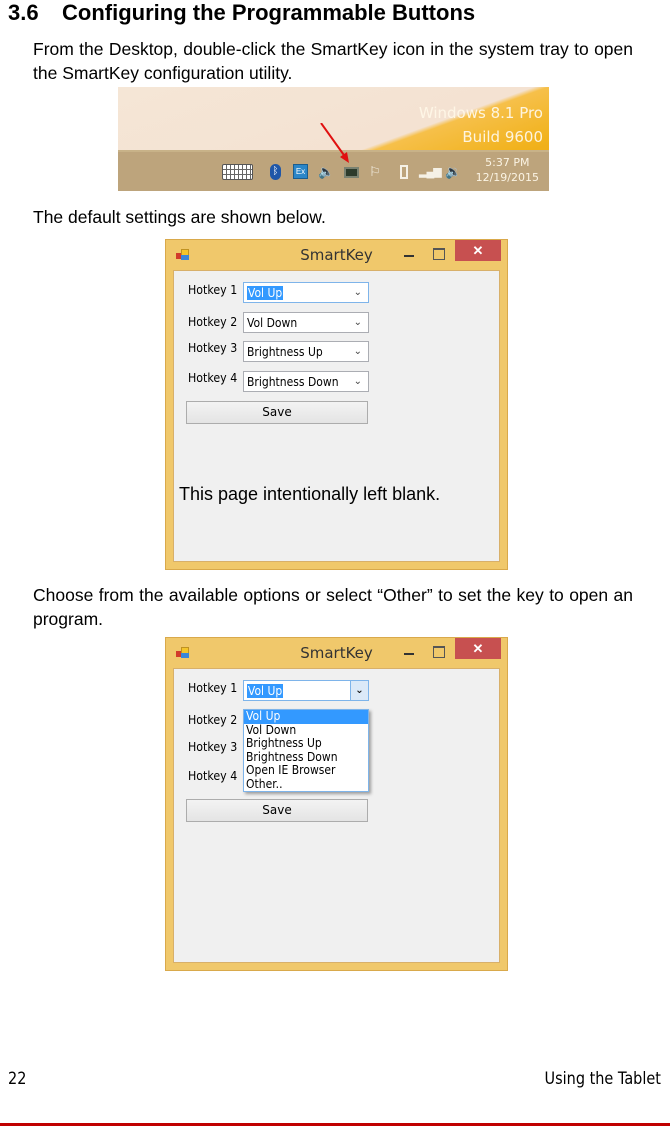 This screenshot has width=670, height=1126. I want to click on clock-date: 12/19/2015, so click(507, 177).